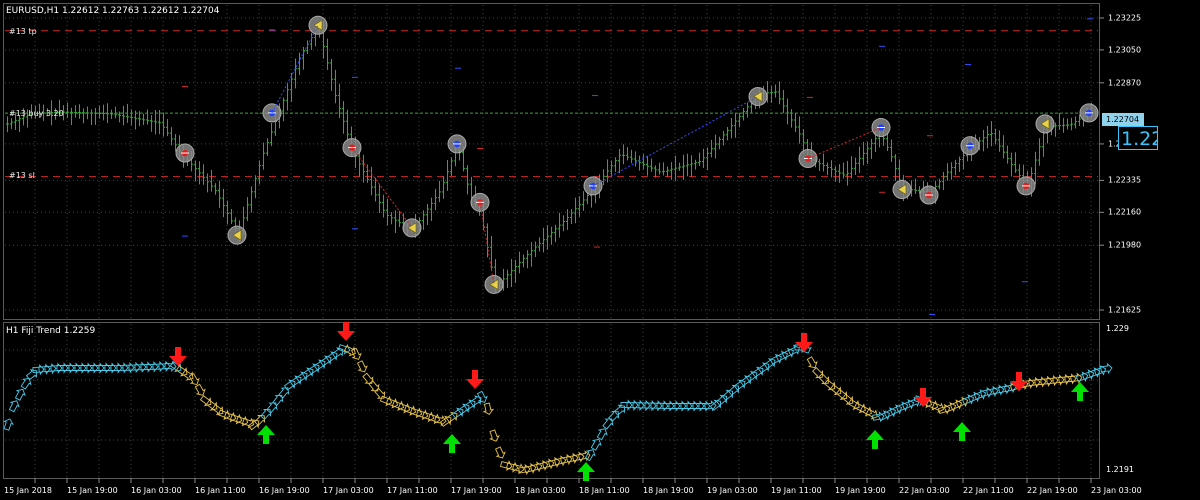  Describe the element at coordinates (1125, 83) in the screenshot. I see `price-label: 1.22870` at that location.